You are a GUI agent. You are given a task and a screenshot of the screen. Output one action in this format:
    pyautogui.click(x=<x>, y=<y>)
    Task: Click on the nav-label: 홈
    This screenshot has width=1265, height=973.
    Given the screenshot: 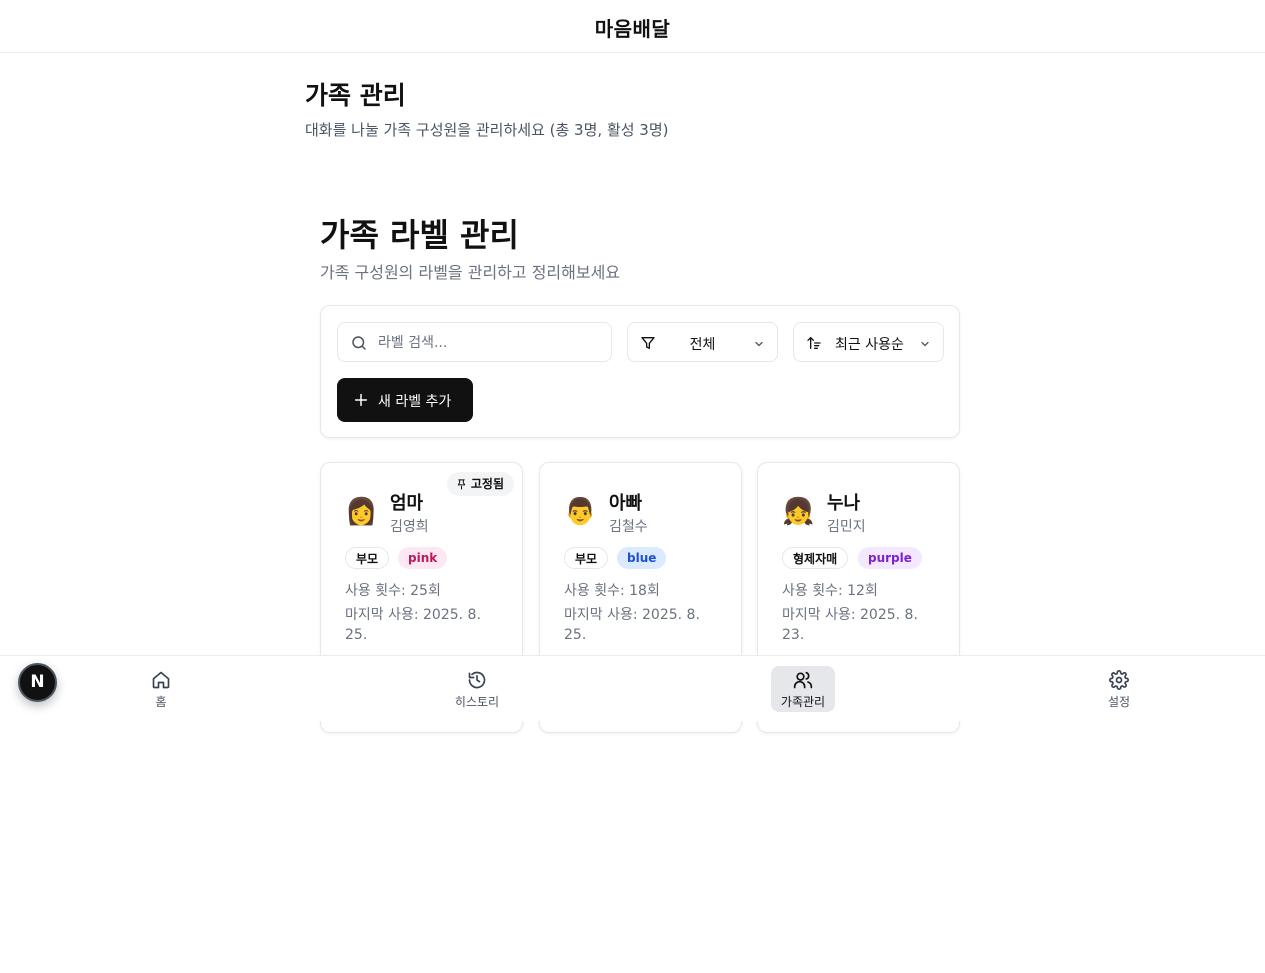 What is the action you would take?
    pyautogui.click(x=161, y=702)
    